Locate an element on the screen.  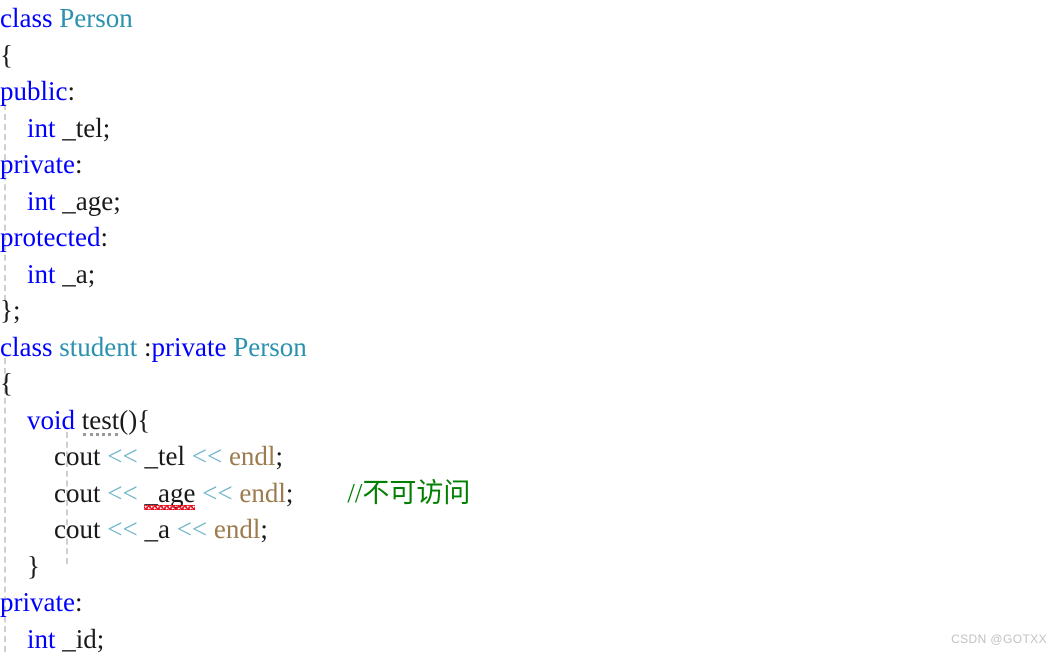
csdn-watermark: CSDN @GOTXX is located at coordinates (999, 639).